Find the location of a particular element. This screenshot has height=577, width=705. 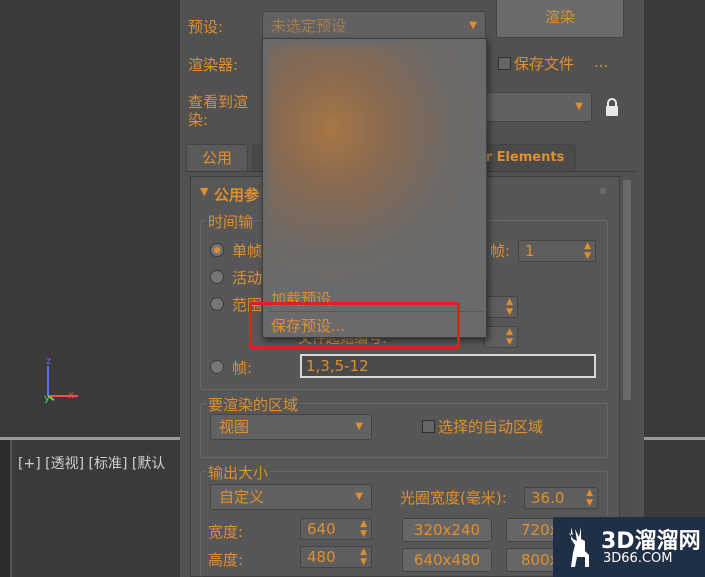

lock-icon is located at coordinates (612, 107).